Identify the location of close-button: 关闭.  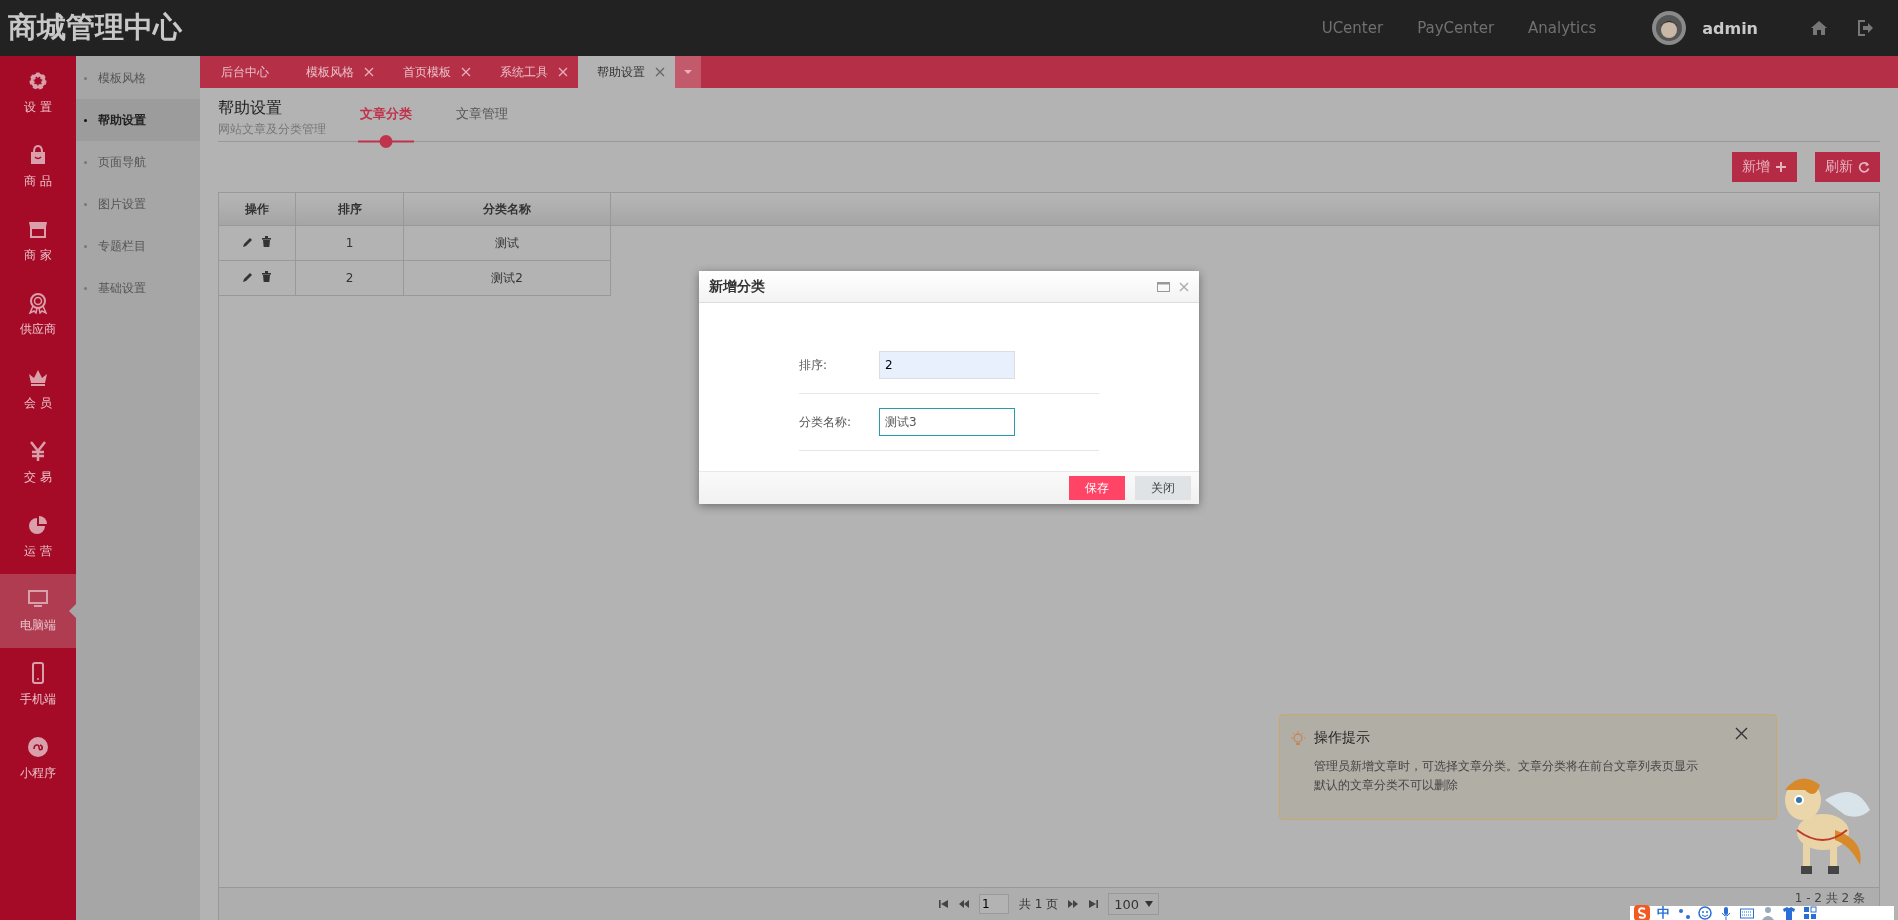
(1163, 488).